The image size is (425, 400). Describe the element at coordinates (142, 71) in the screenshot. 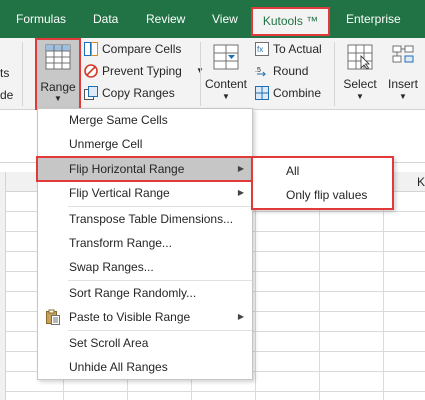

I see `prevent-typing-label: Prevent Typing` at that location.